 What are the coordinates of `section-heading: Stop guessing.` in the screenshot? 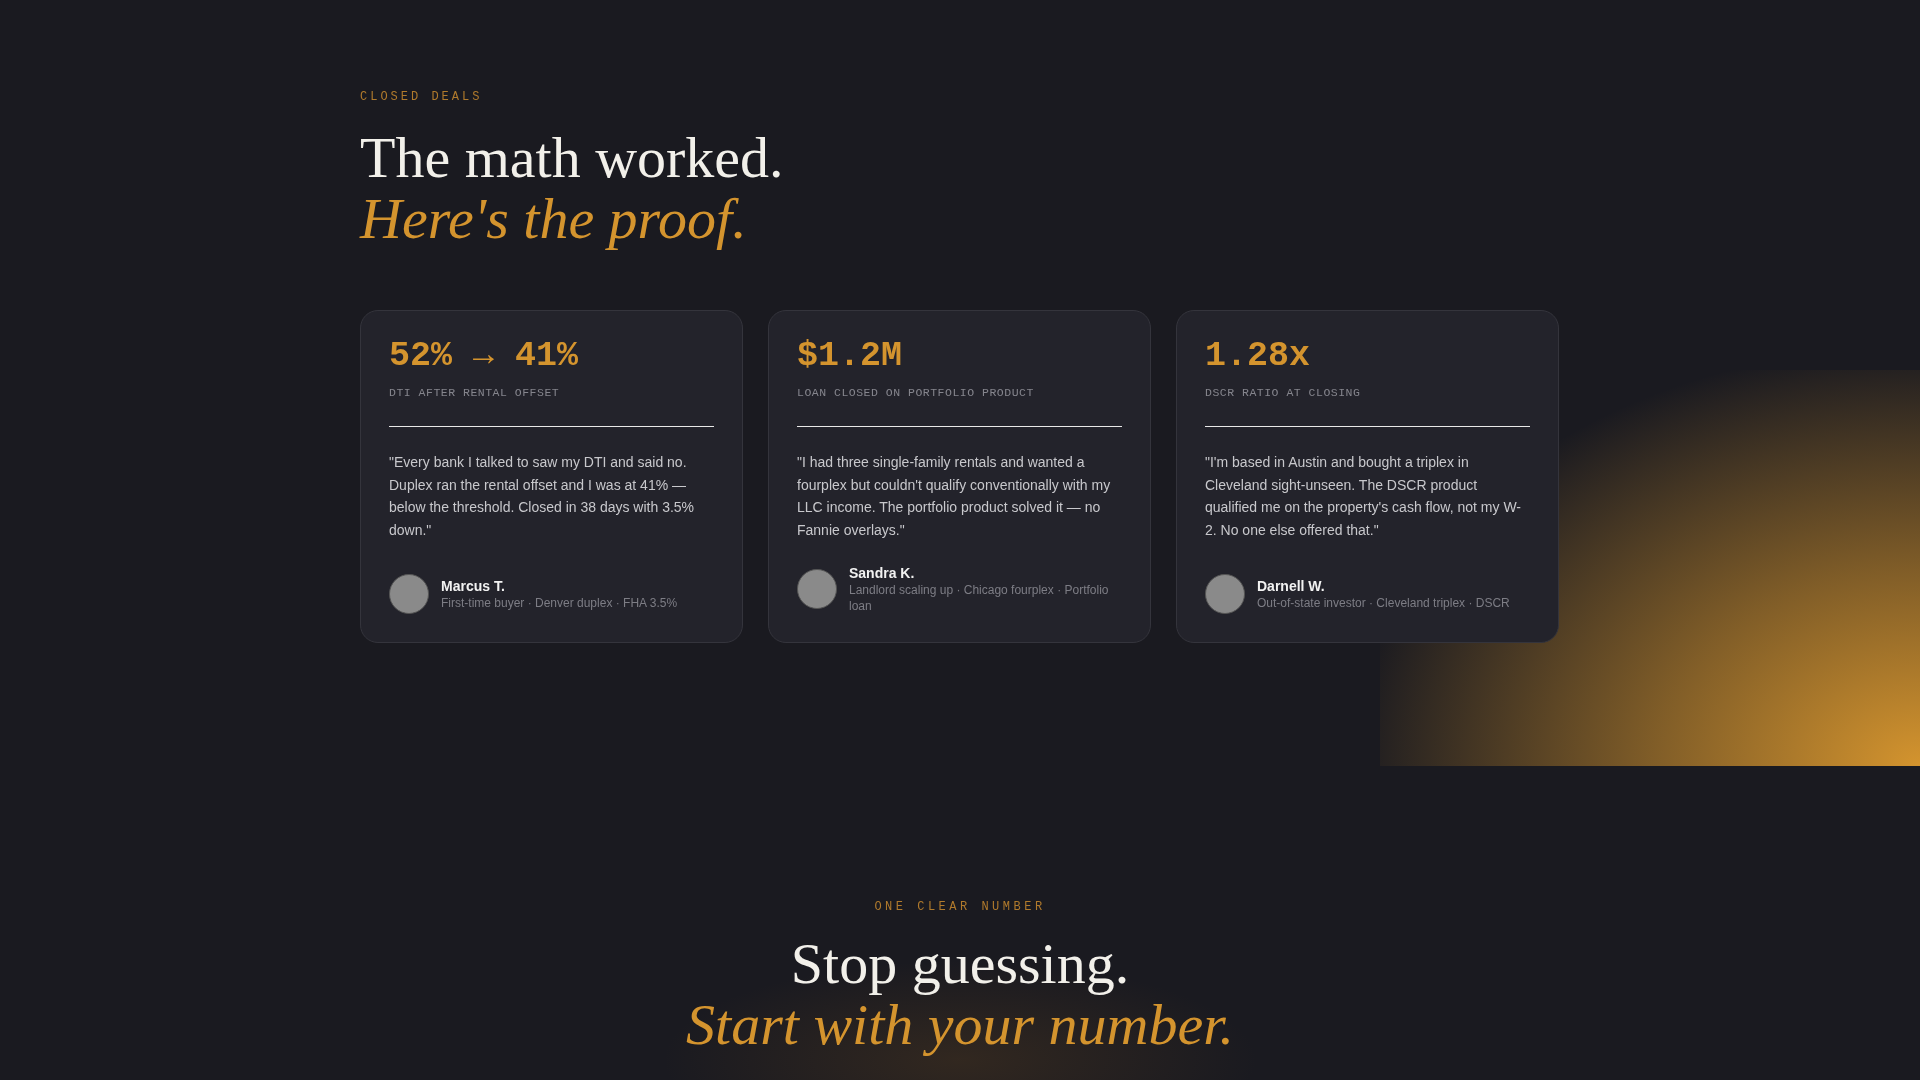 It's located at (960, 964).